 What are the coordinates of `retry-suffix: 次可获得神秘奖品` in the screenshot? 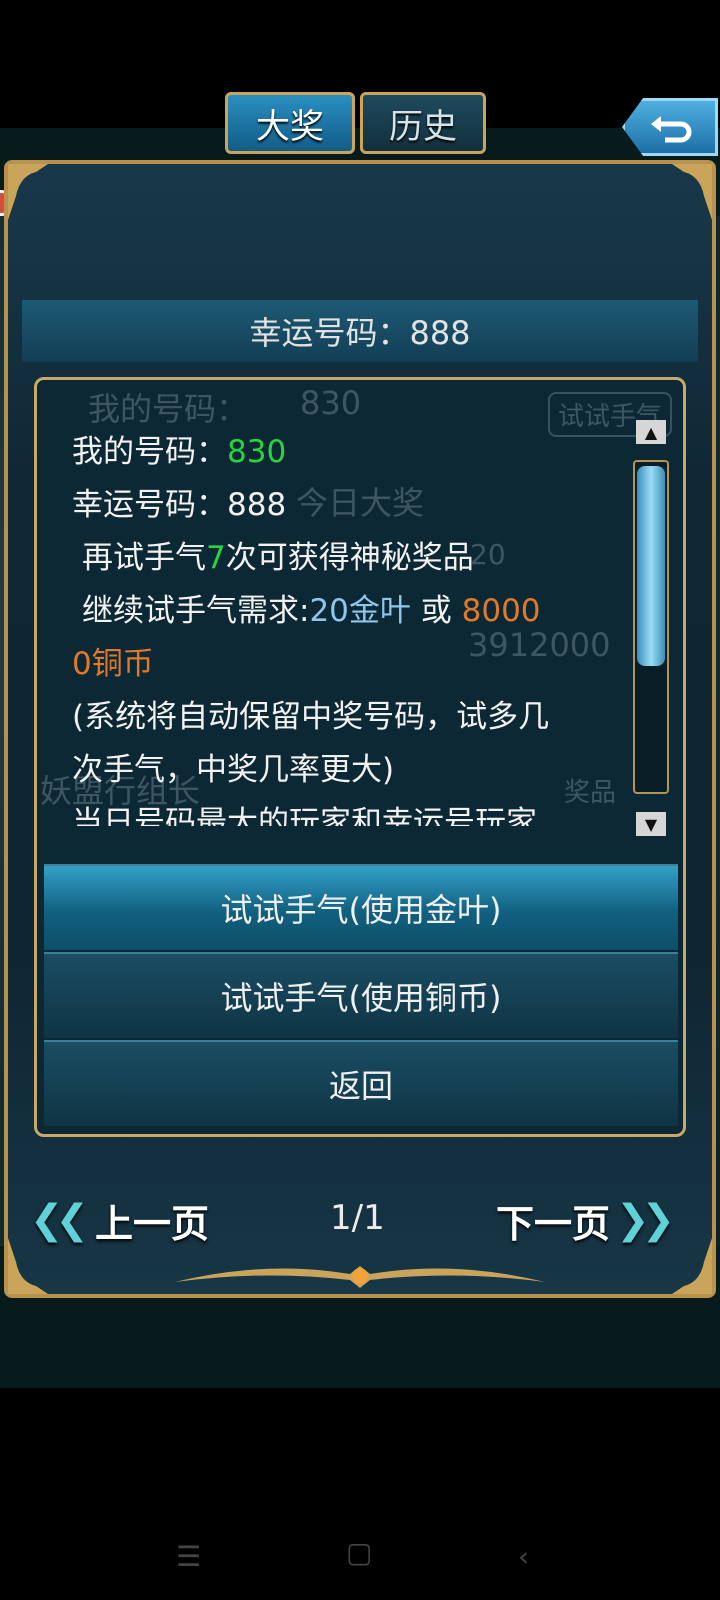 It's located at (349, 558).